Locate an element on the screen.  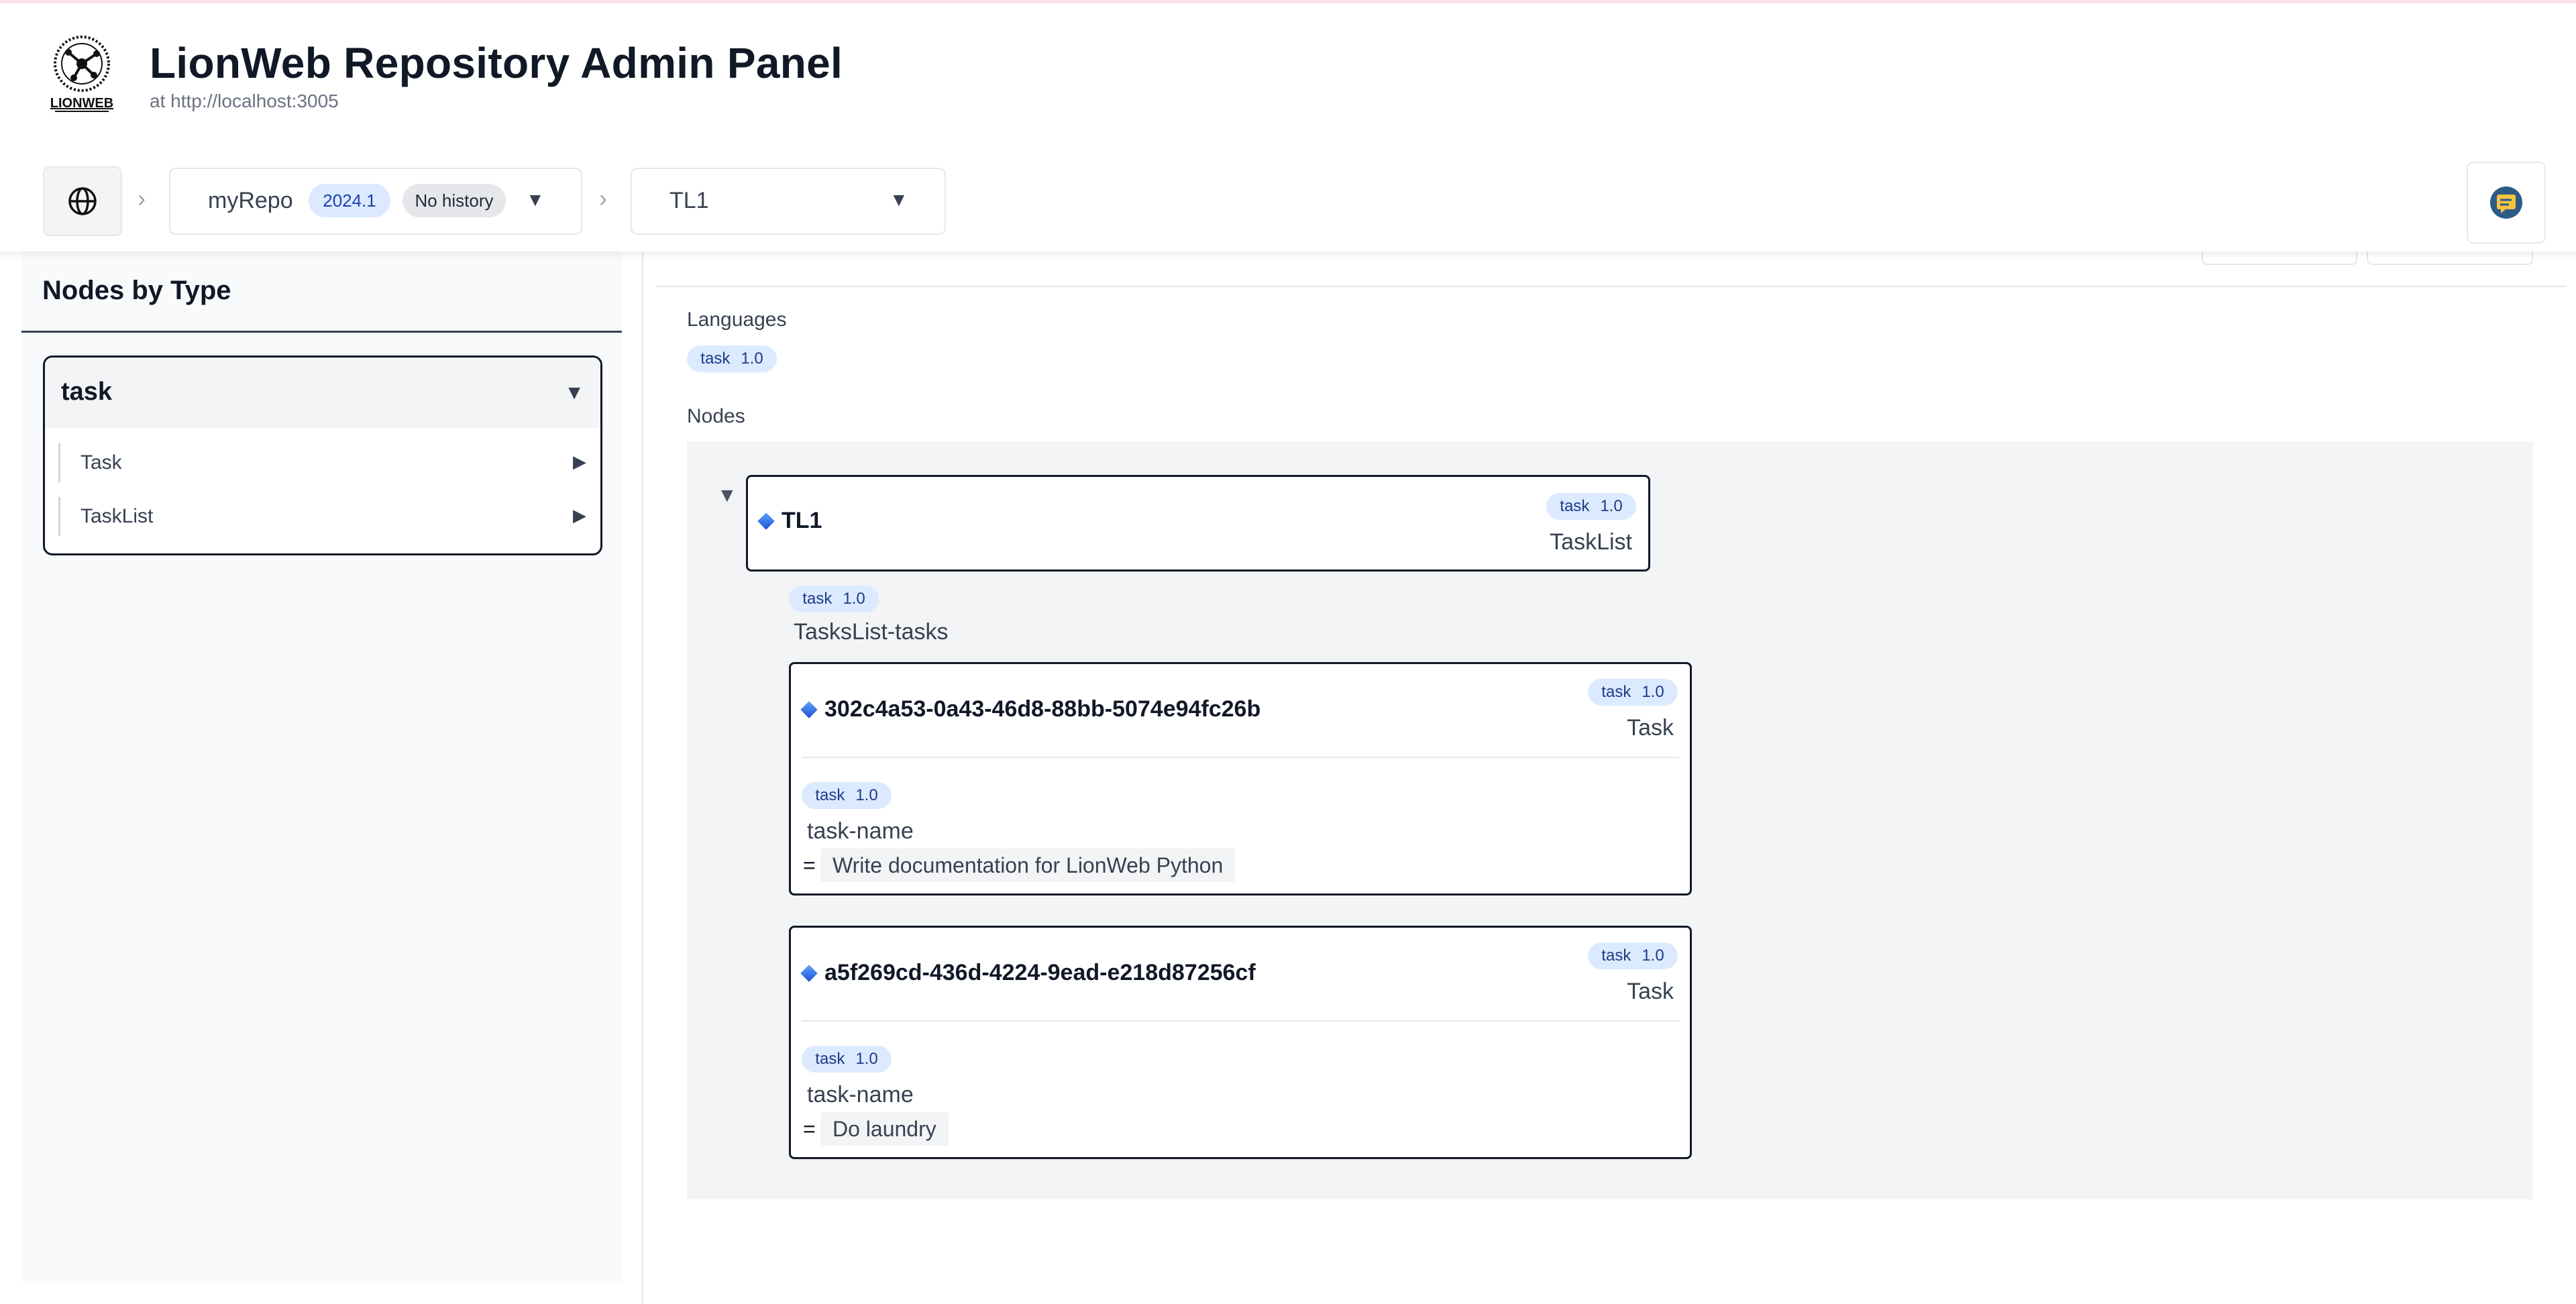
svg-text: LIONWEB is located at coordinates (81, 104).